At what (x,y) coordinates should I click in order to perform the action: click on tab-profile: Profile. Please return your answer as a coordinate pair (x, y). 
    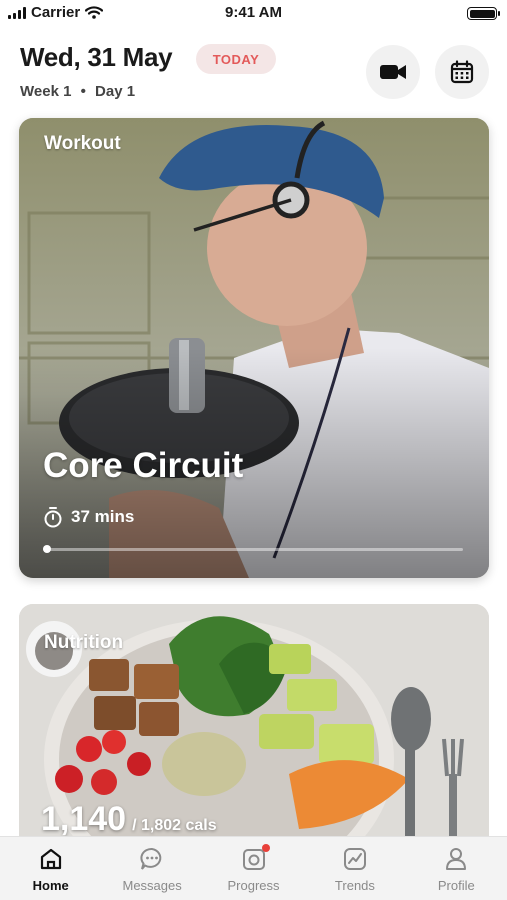
    Looking at the image, I should click on (456, 868).